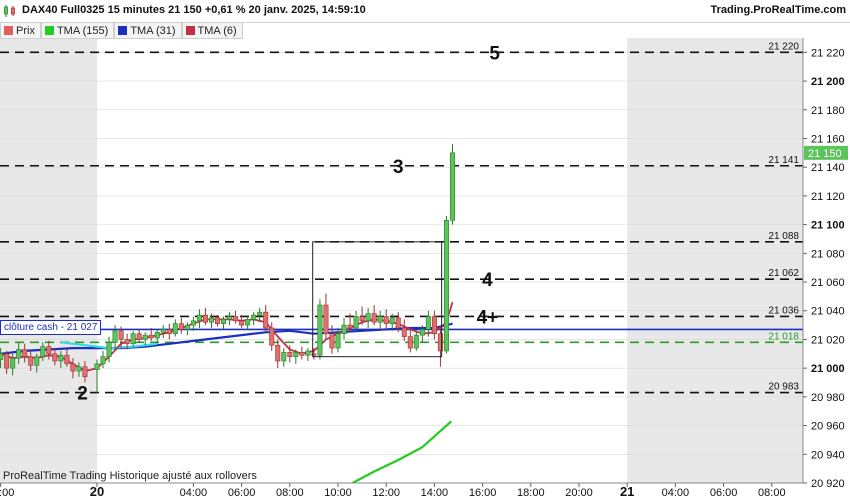  What do you see at coordinates (828, 455) in the screenshot?
I see `y-tick-label: 20 940` at bounding box center [828, 455].